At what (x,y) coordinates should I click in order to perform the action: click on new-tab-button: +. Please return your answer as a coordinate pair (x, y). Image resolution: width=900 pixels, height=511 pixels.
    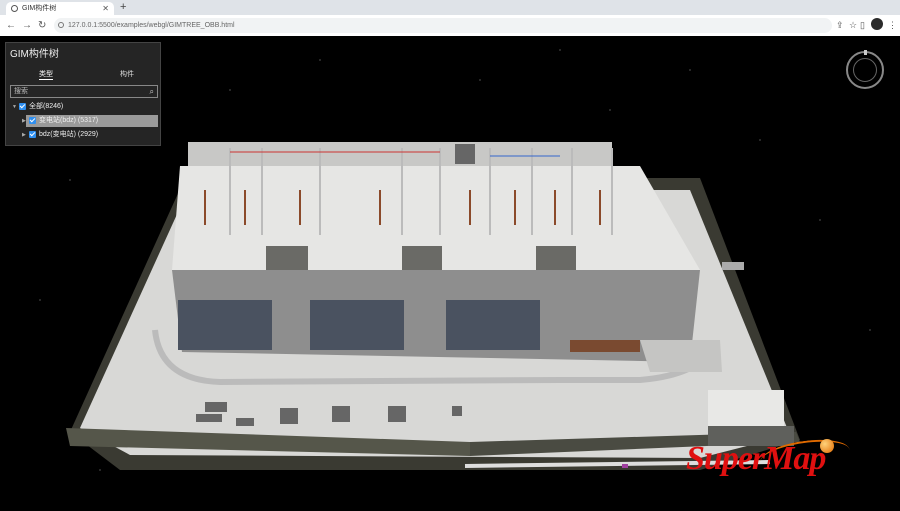
    Looking at the image, I should click on (123, 7).